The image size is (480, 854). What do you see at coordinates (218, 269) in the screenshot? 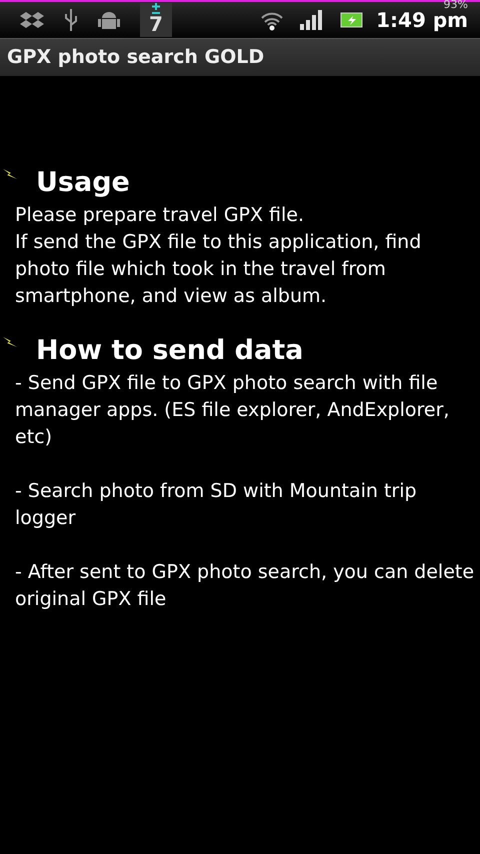
I see `body-text: If send the GPX file to this application, find photo file which took in the travel from smartphone, and view as album.` at bounding box center [218, 269].